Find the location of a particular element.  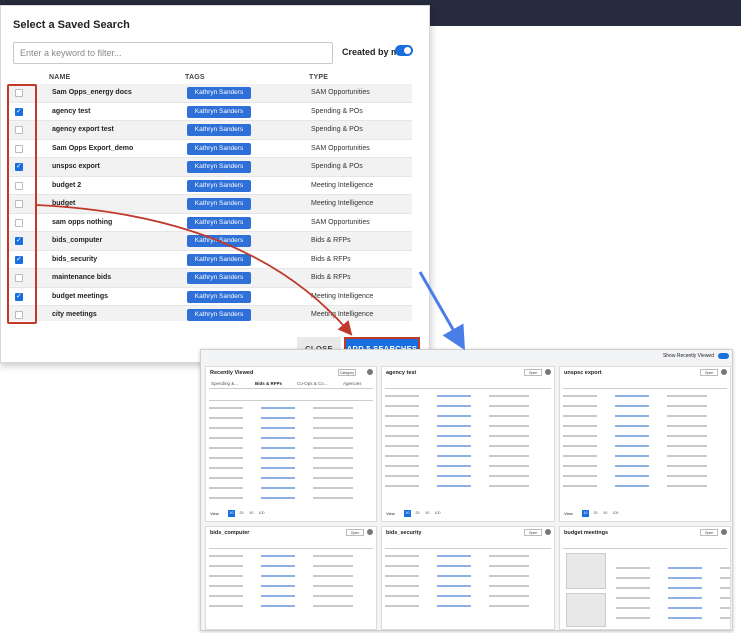

blue-arrow is located at coordinates (441, 311).